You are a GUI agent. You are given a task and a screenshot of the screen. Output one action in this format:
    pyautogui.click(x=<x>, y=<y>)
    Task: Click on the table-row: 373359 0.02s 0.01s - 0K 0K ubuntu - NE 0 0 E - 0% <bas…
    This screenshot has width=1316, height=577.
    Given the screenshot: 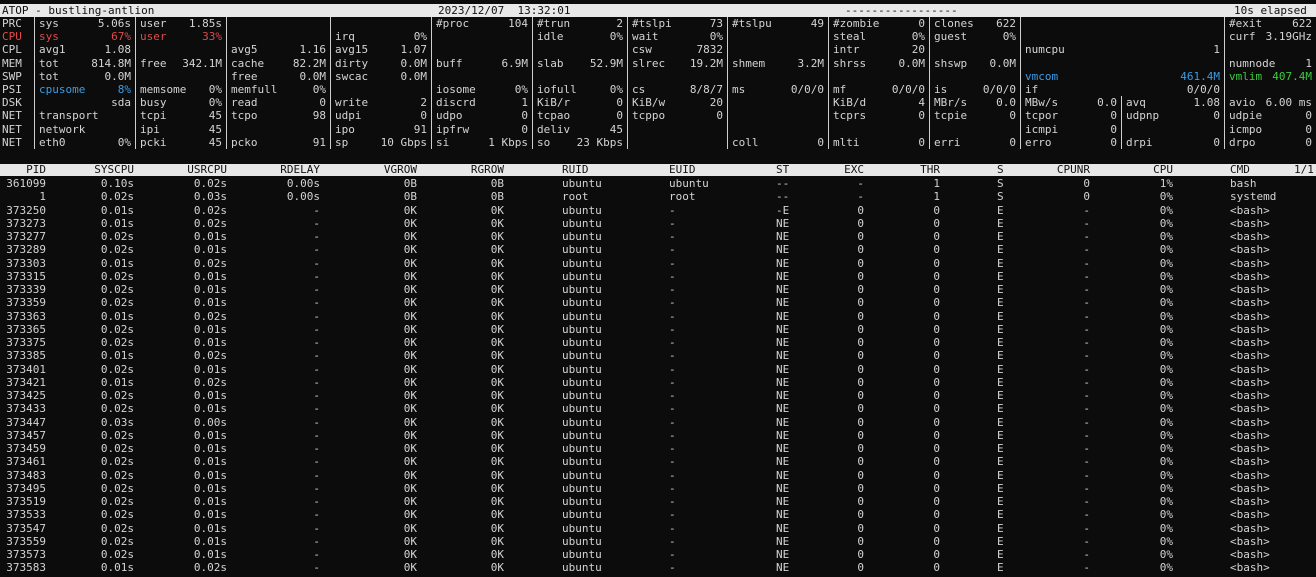 What is the action you would take?
    pyautogui.click(x=658, y=302)
    